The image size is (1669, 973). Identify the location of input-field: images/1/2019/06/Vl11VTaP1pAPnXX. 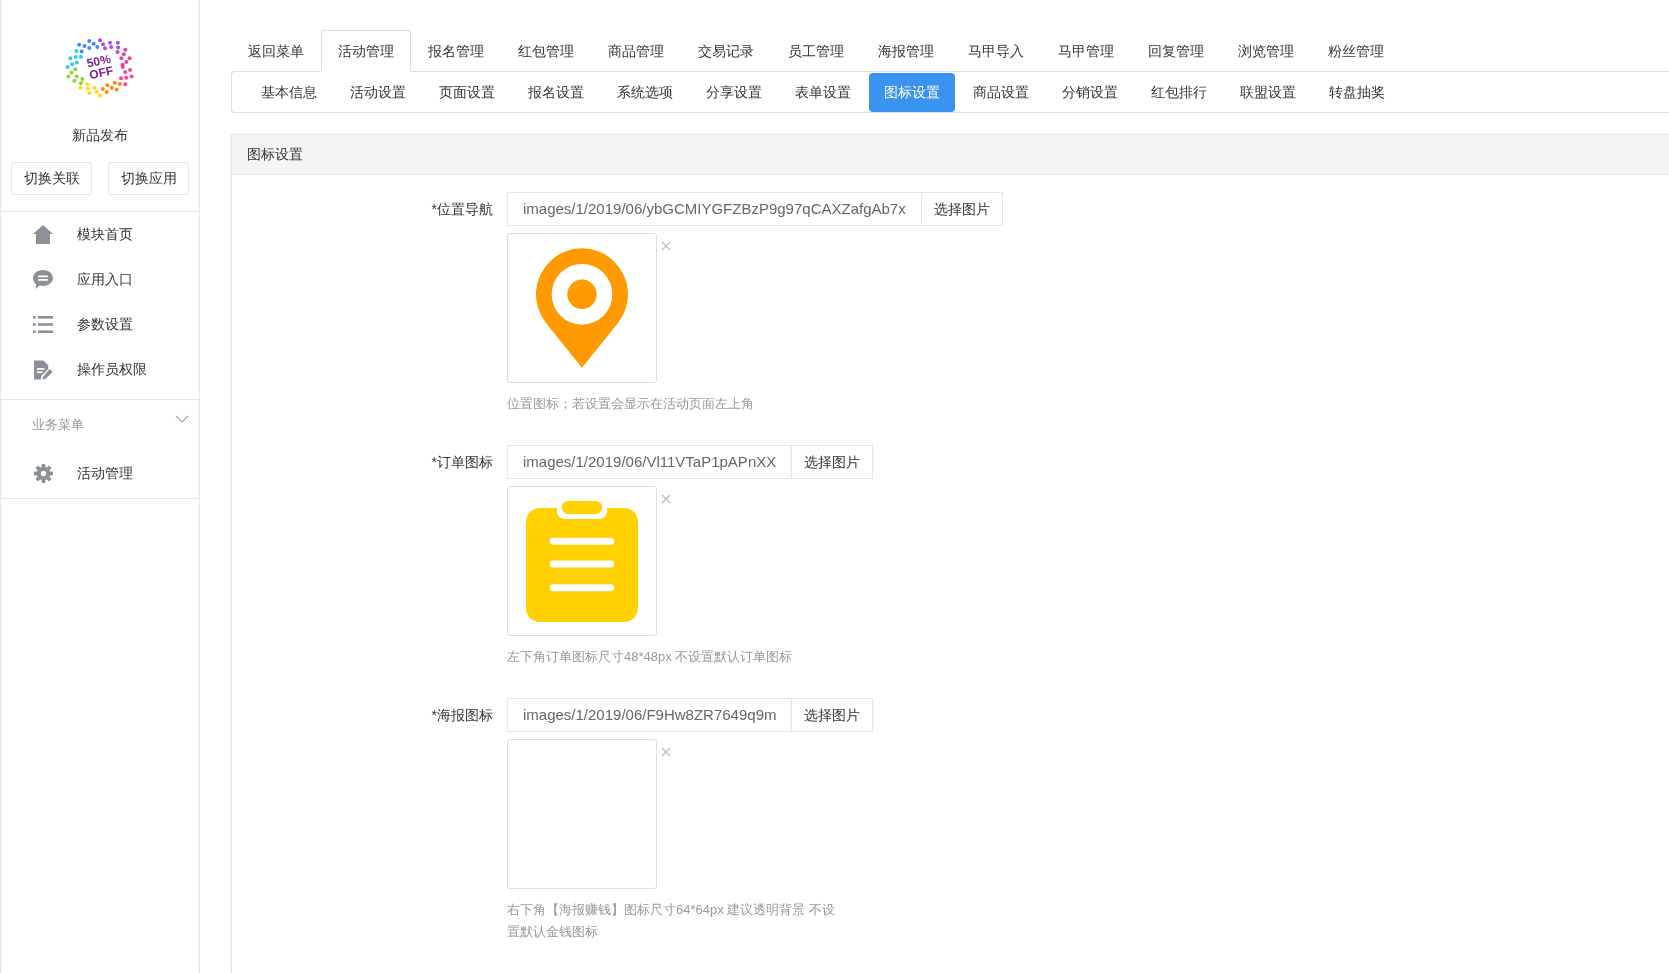
(650, 462).